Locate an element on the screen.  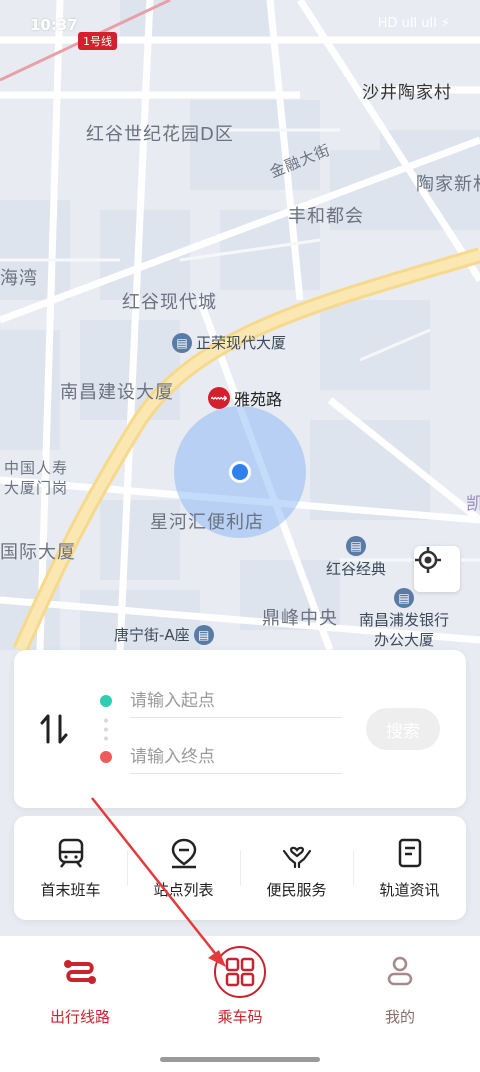
service-first-last-train: 首末班车 is located at coordinates (70, 868).